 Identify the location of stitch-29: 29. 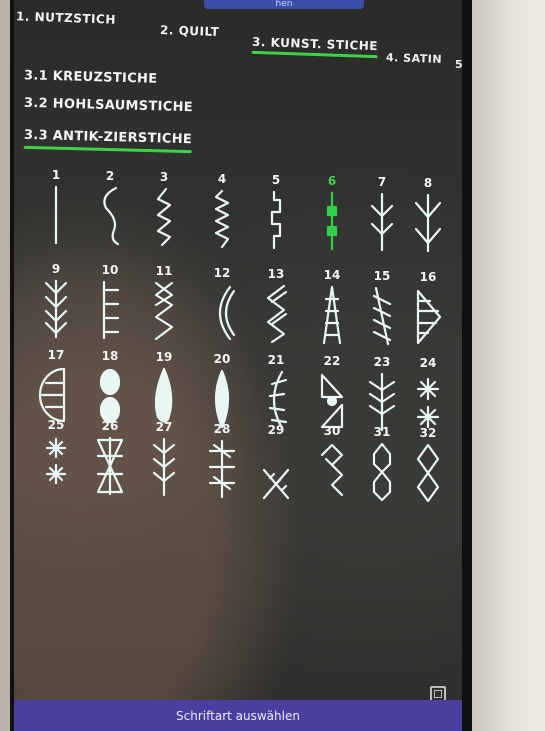
(276, 463).